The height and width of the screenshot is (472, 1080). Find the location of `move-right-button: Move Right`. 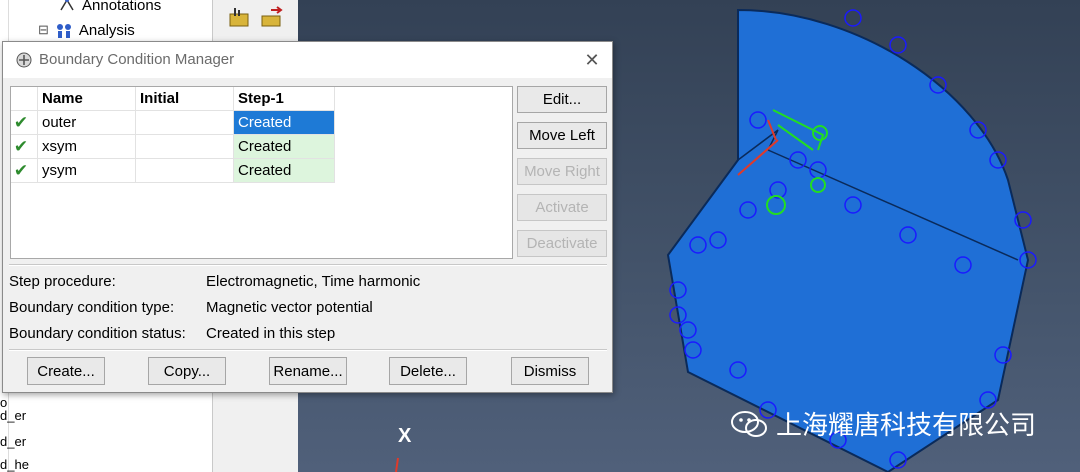

move-right-button: Move Right is located at coordinates (562, 171).